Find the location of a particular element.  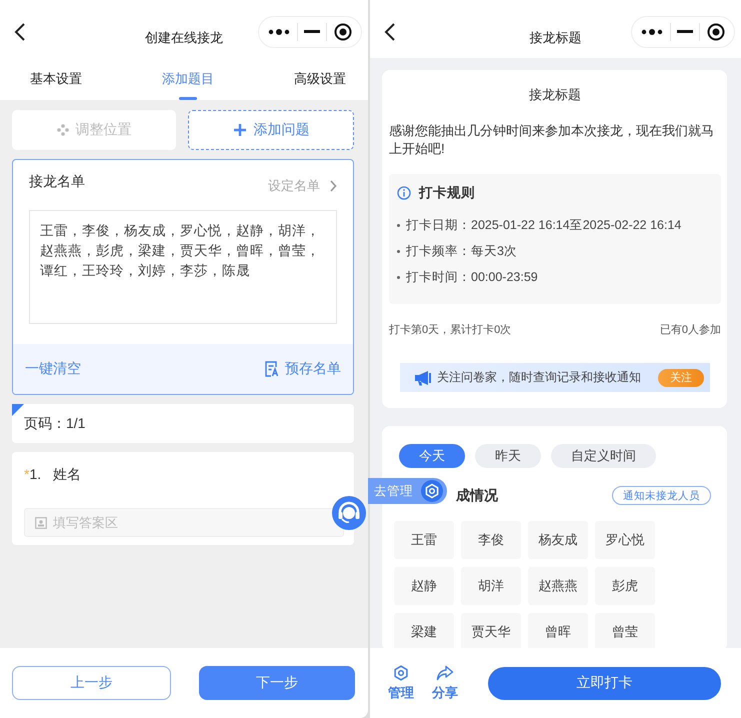

member-chip: 李俊 is located at coordinates (491, 540).